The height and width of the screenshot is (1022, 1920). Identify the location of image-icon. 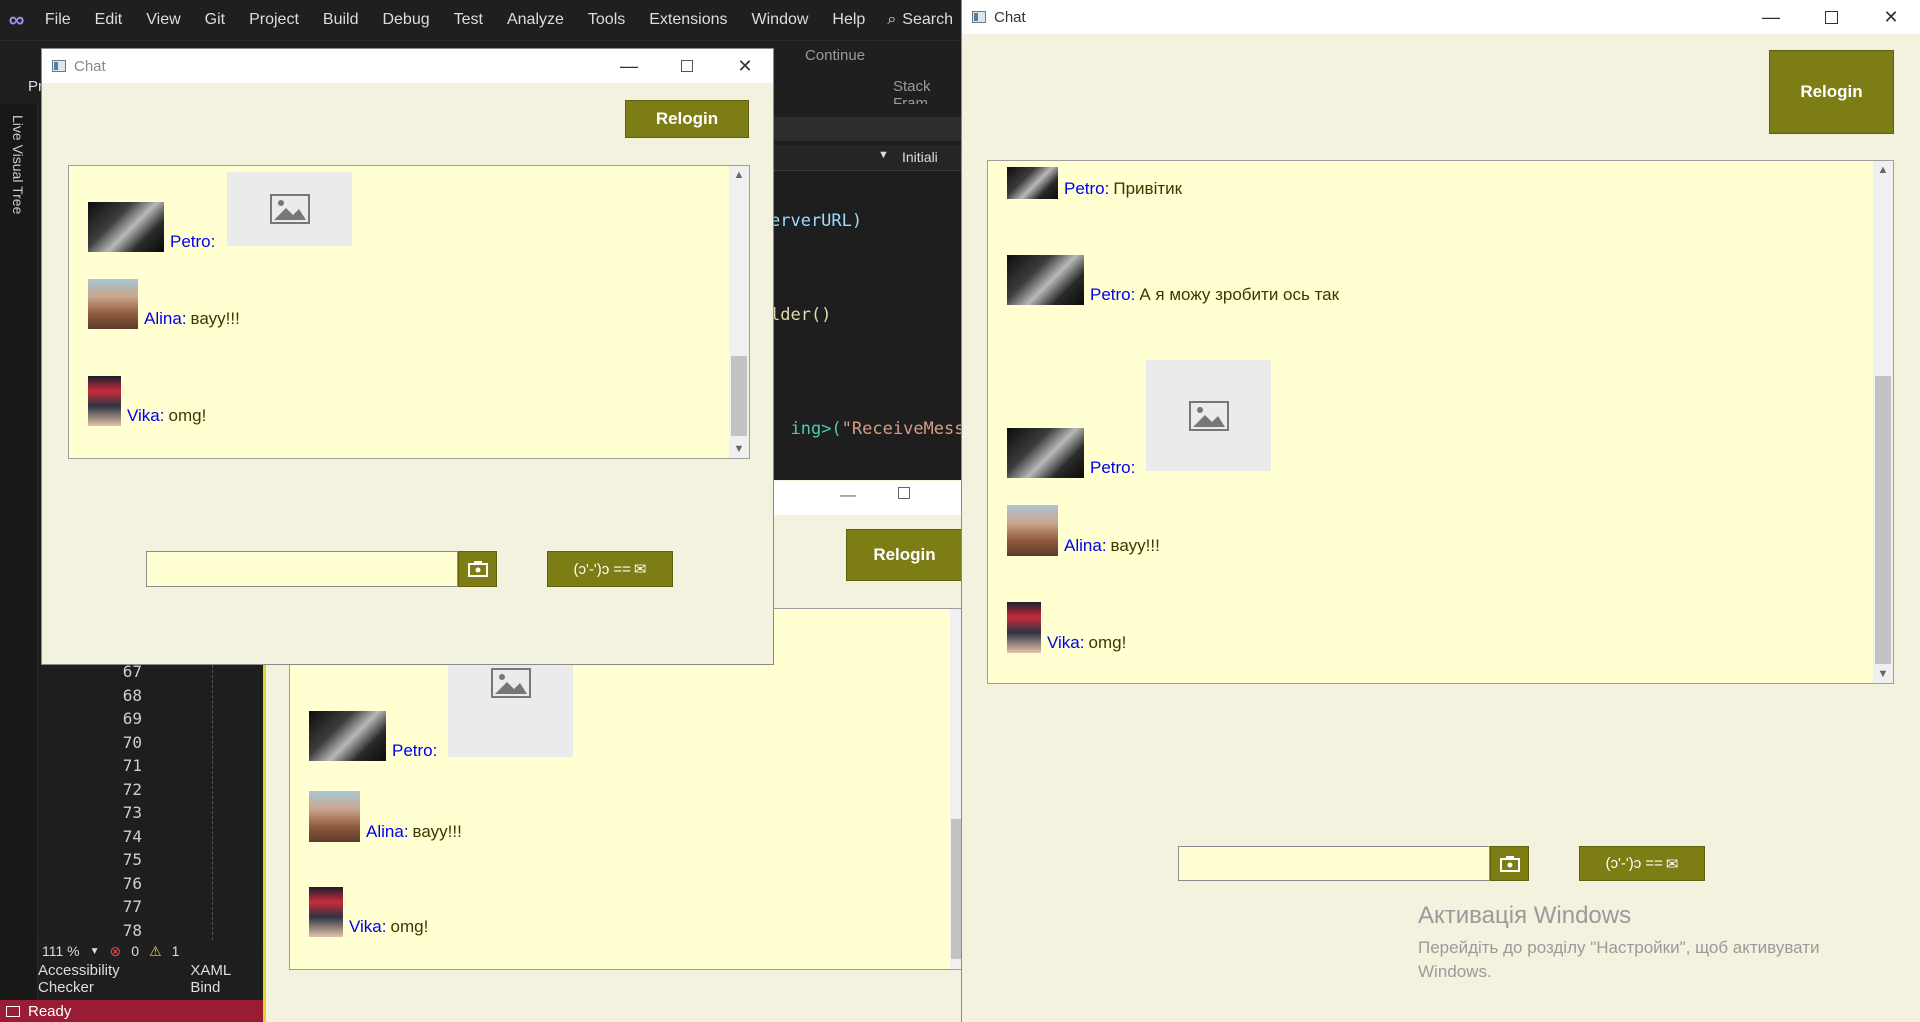
(289, 209).